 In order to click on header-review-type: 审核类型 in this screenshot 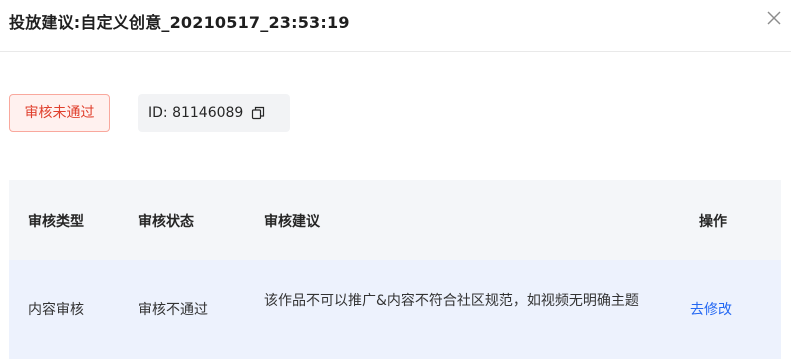, I will do `click(56, 222)`.